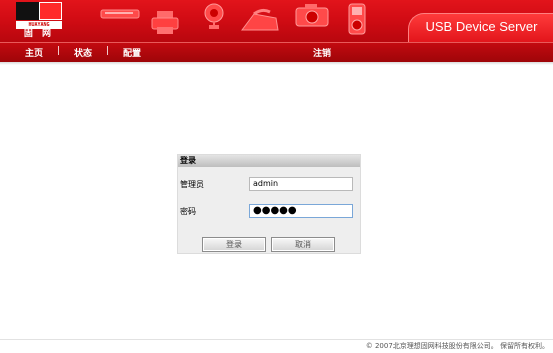  What do you see at coordinates (188, 211) in the screenshot?
I see `password-label: 密码` at bounding box center [188, 211].